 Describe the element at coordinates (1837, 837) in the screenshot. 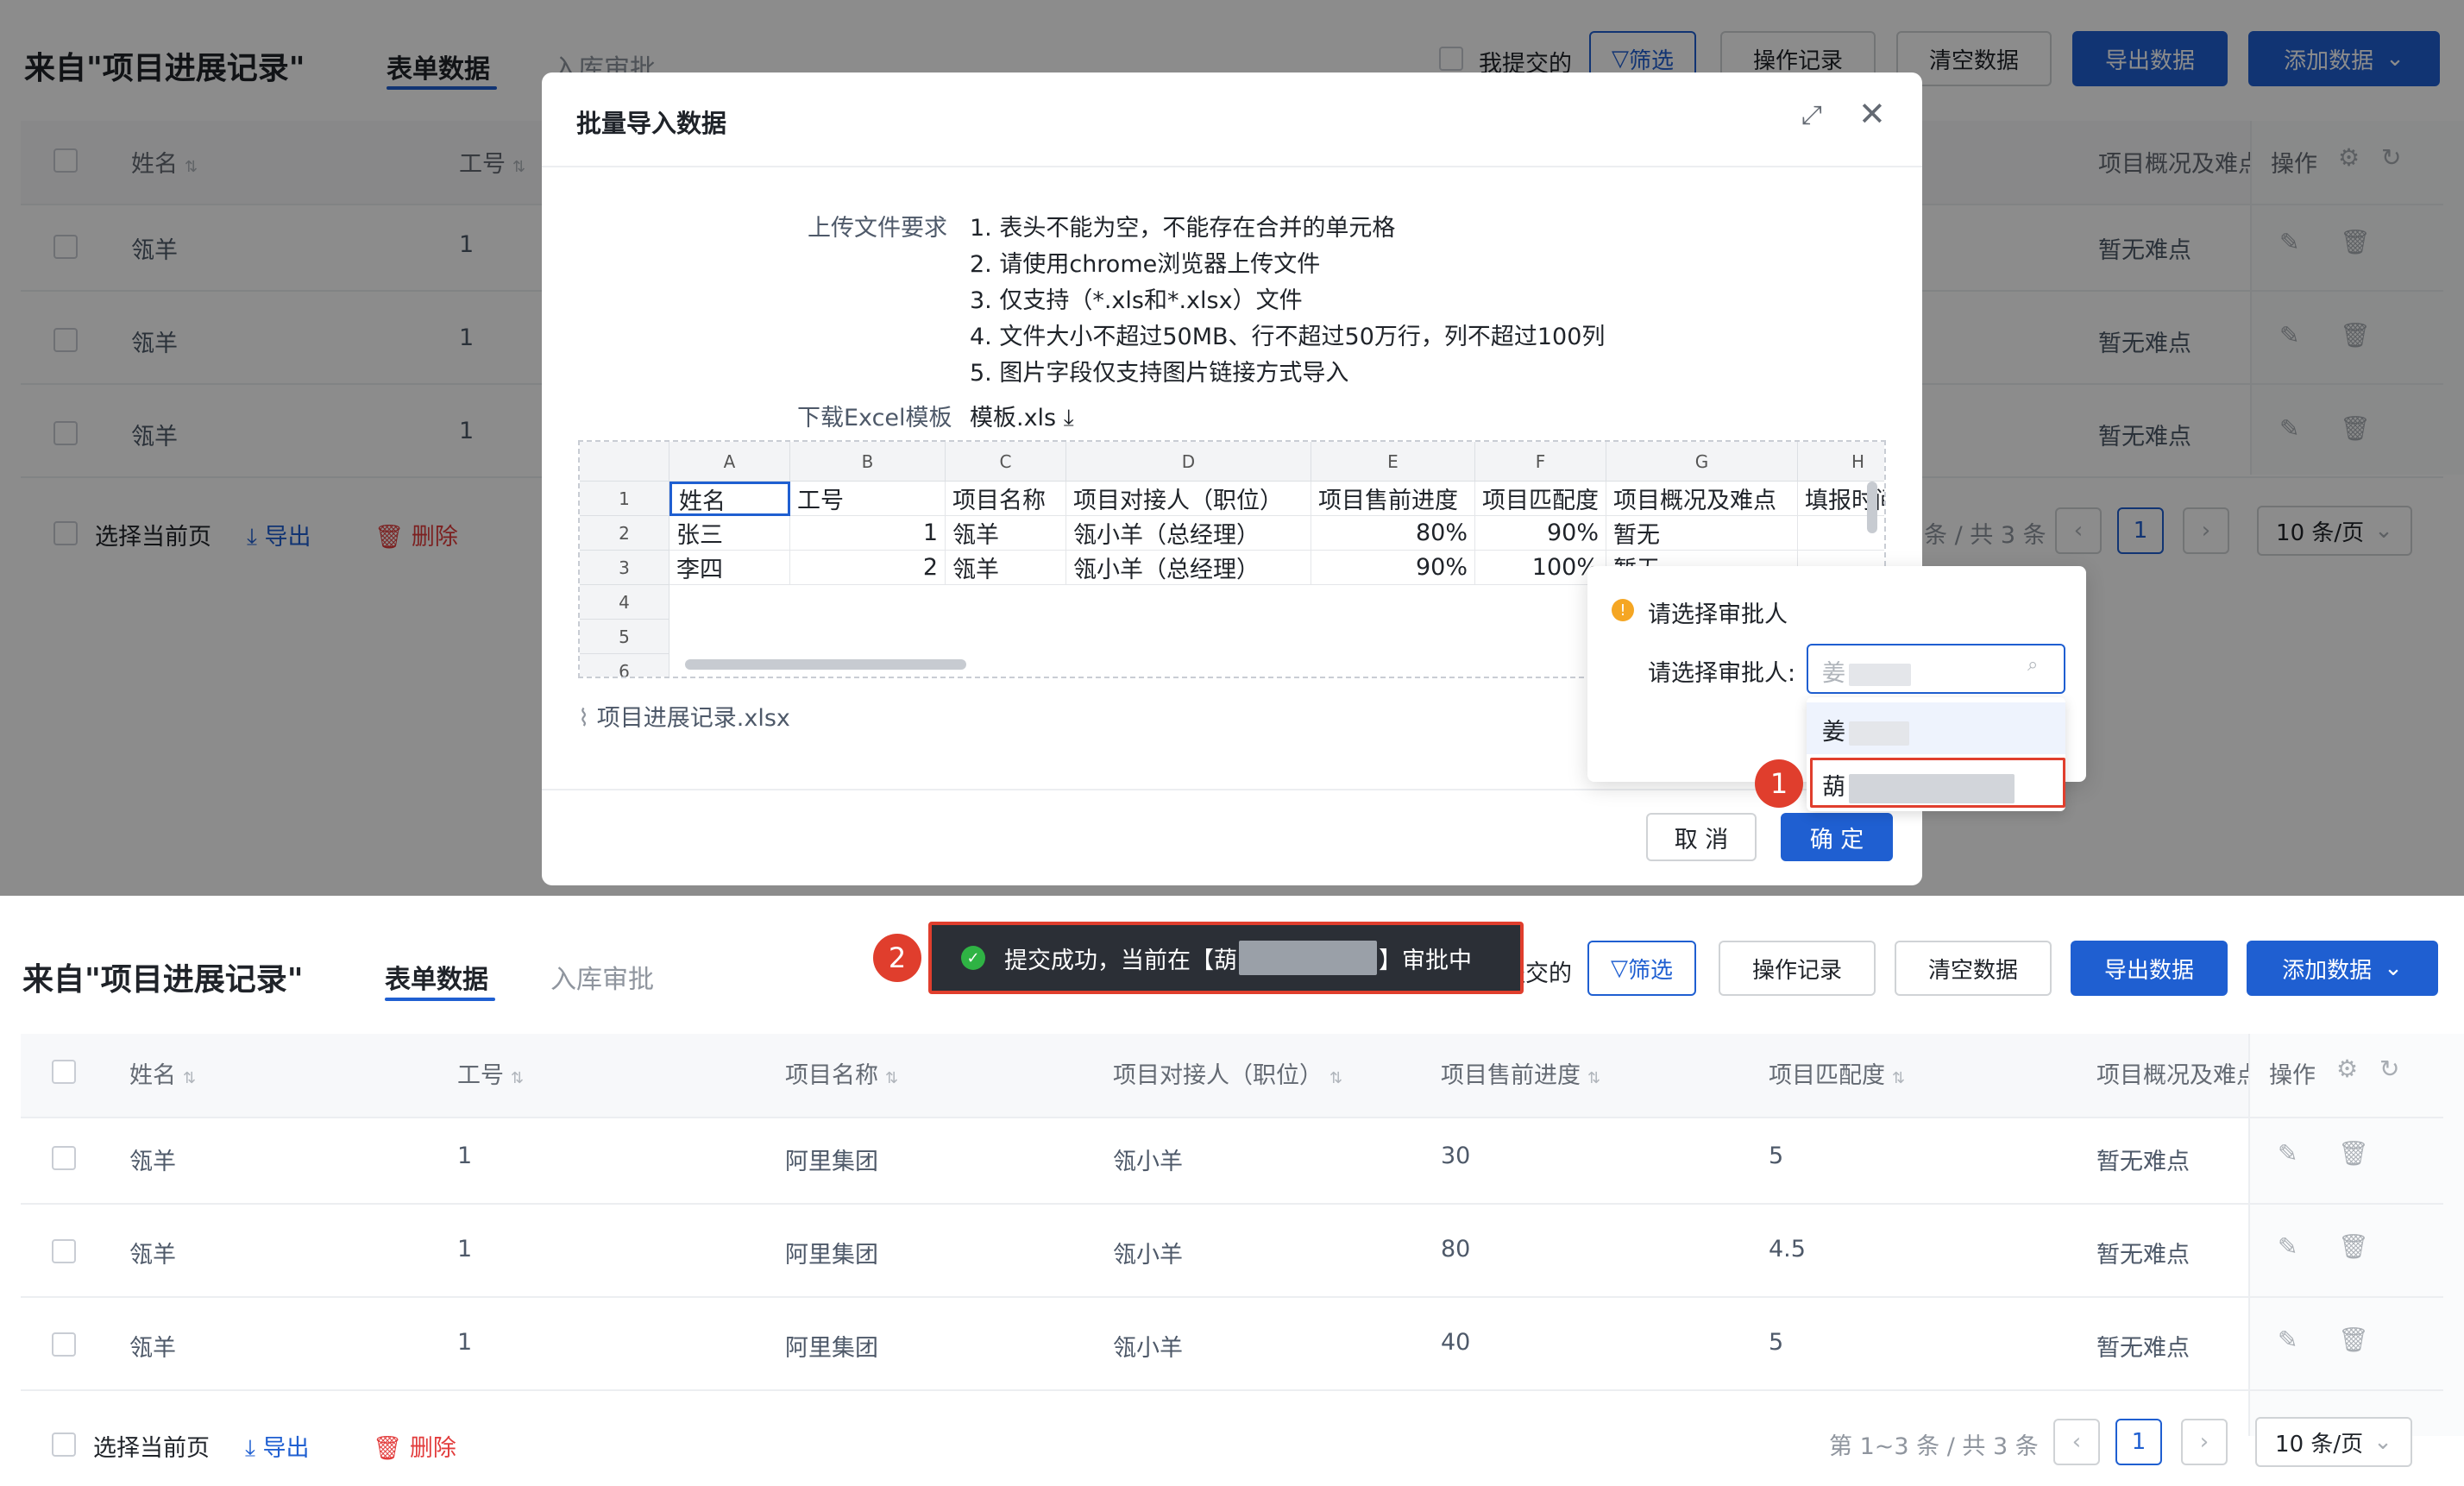

I see `confirm-button: 确 定` at that location.